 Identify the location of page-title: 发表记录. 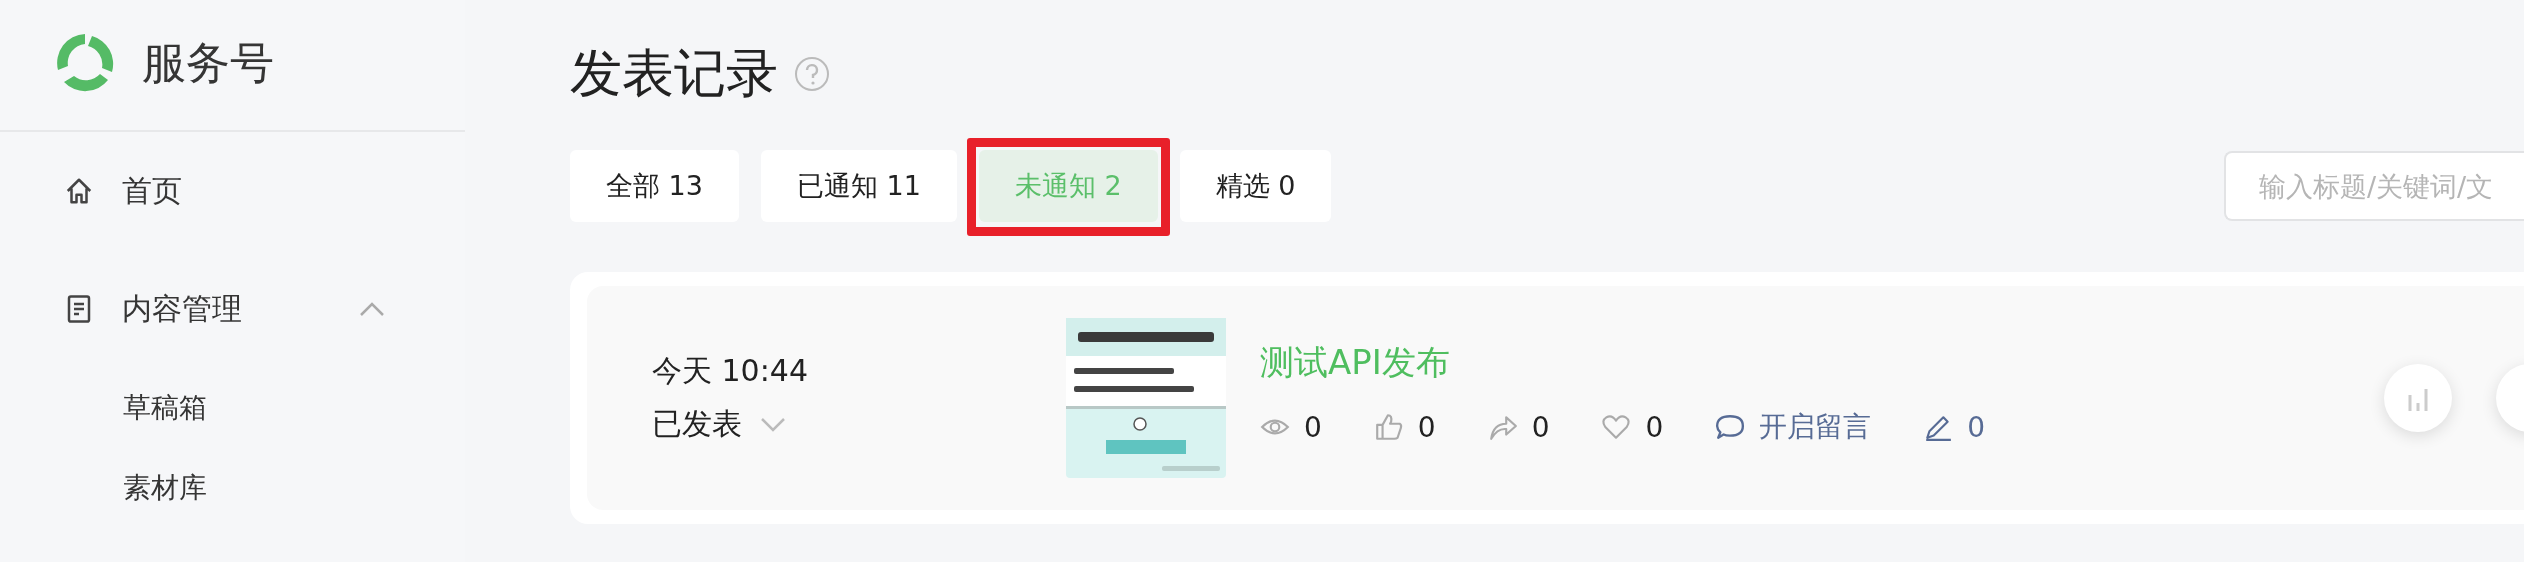
(674, 73).